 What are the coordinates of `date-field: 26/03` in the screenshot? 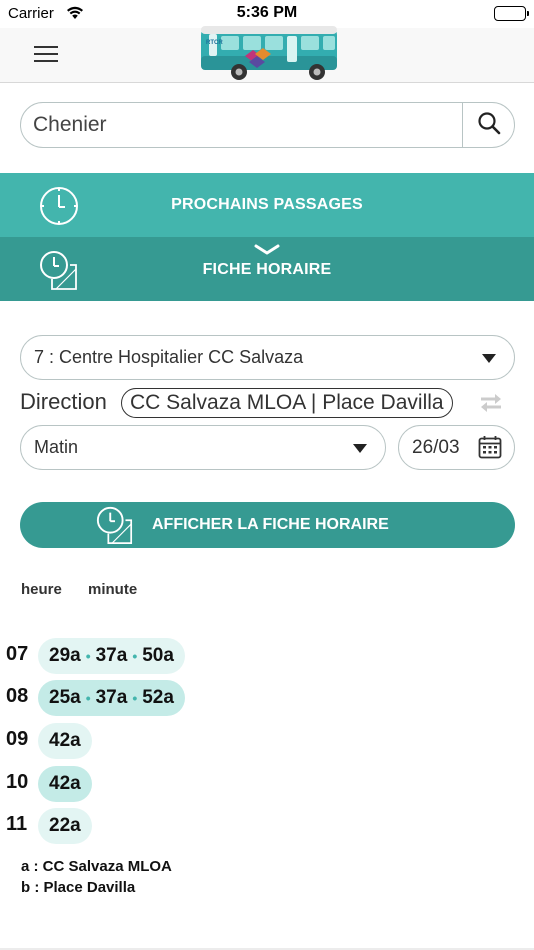 It's located at (456, 447).